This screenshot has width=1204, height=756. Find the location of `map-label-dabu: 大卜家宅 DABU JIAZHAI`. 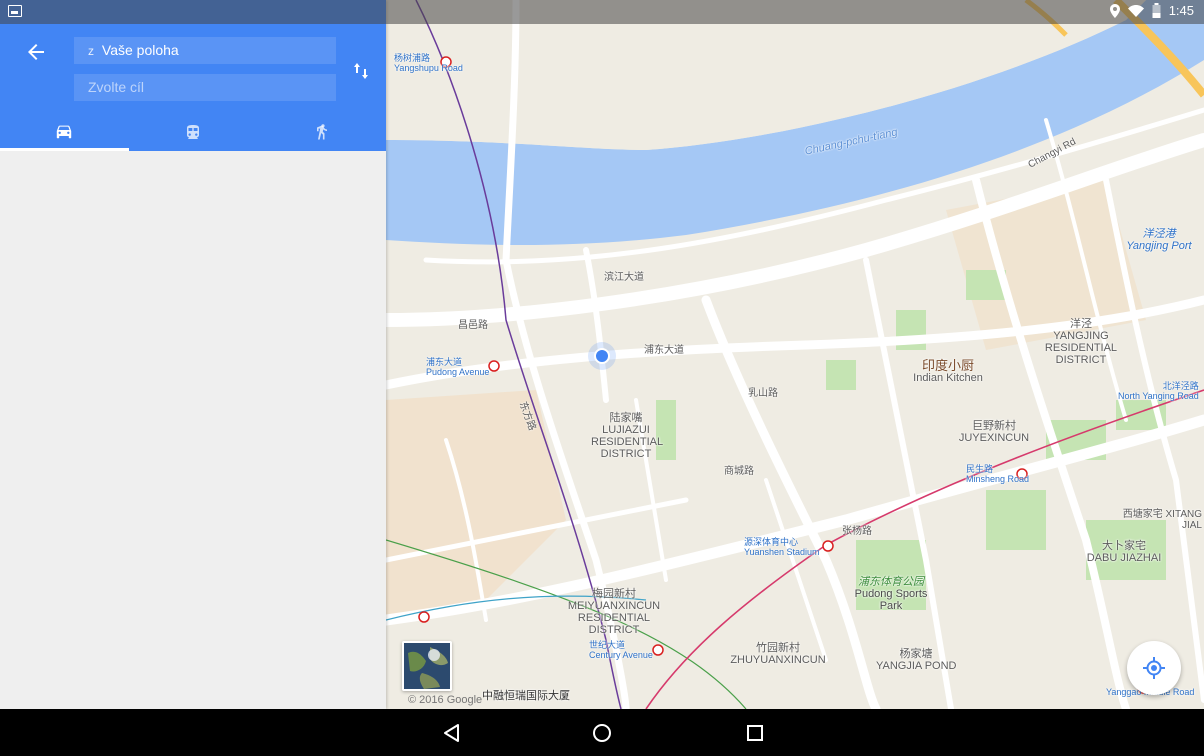

map-label-dabu: 大卜家宅 DABU JIAZHAI is located at coordinates (1124, 552).